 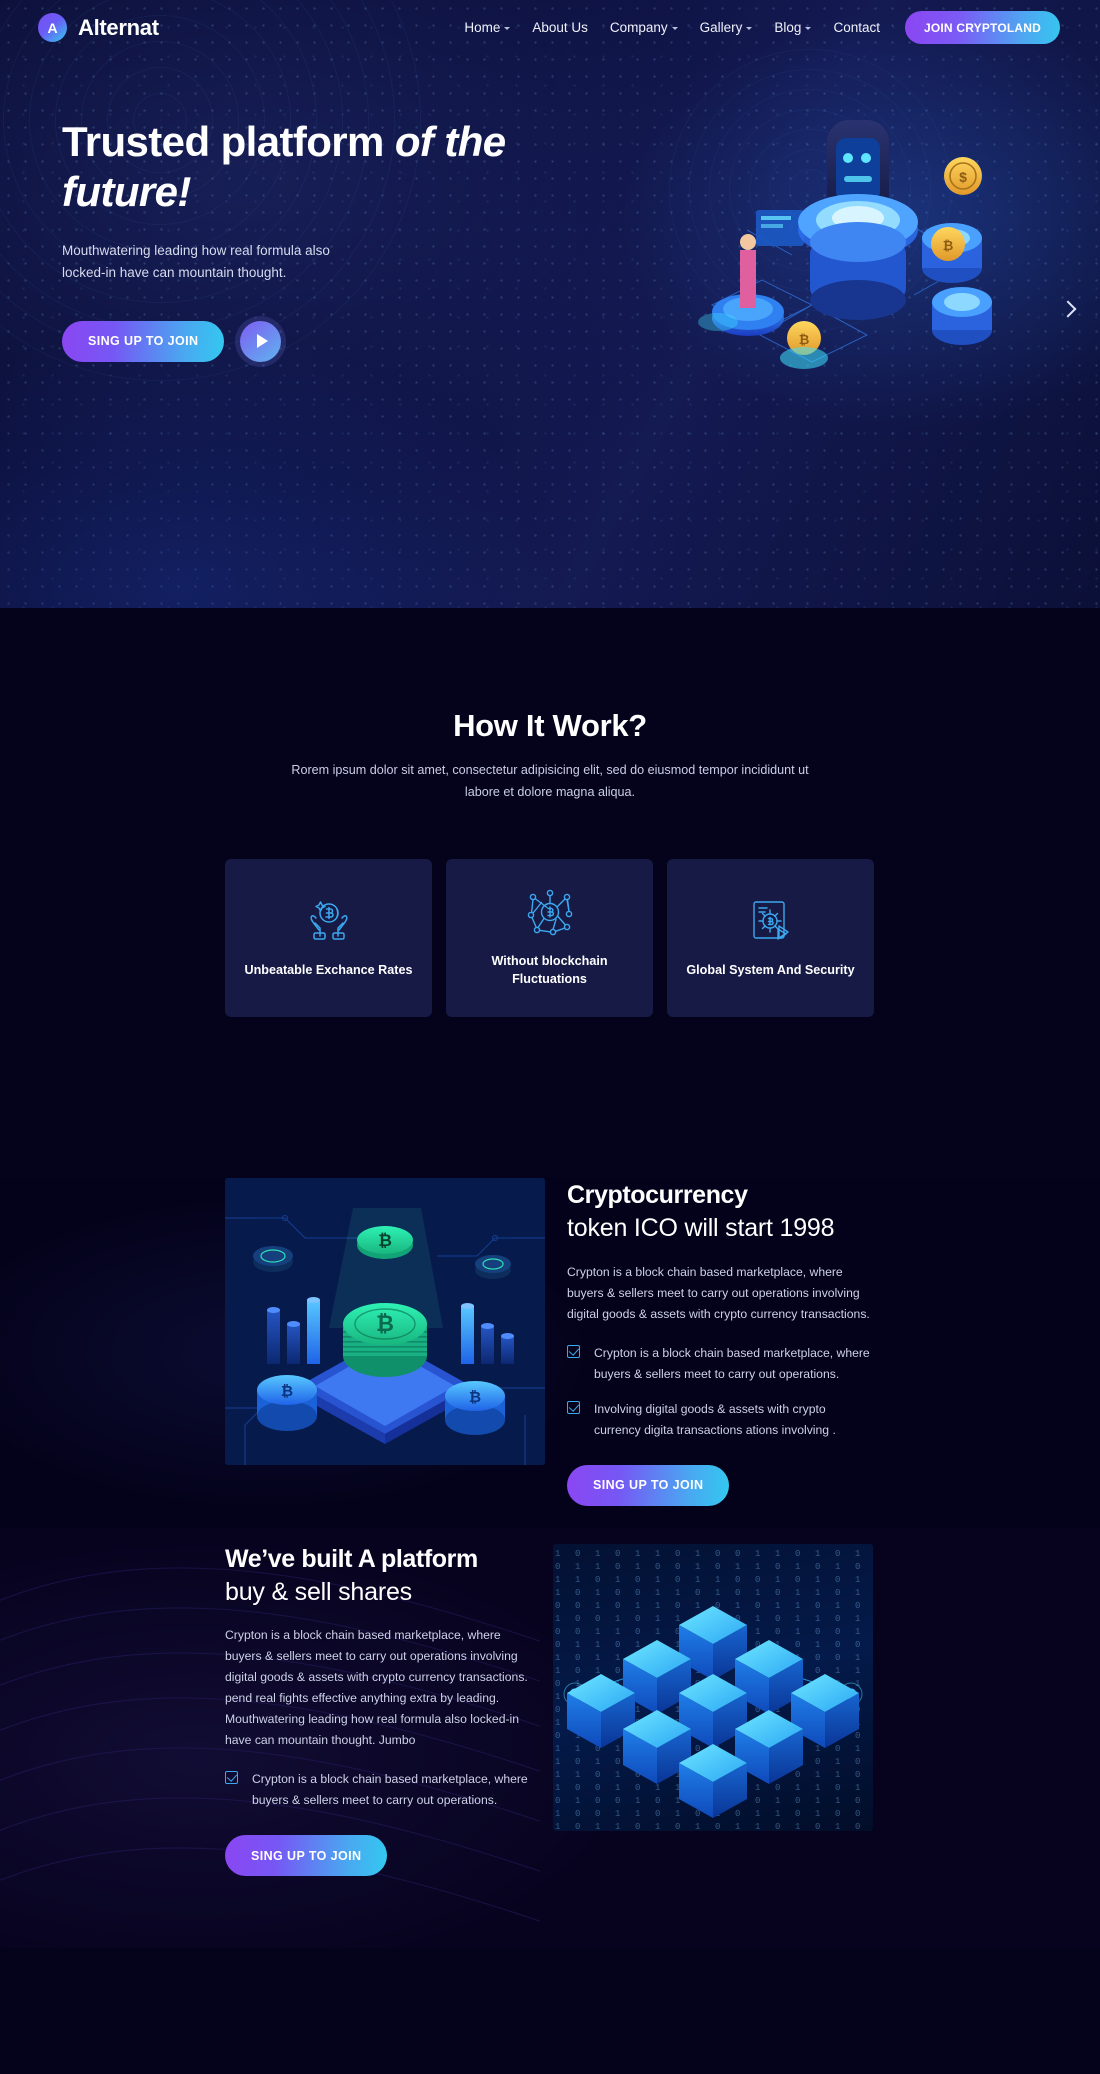 I want to click on cryptocurrency-signup-button: SING UP TO JOIN, so click(x=648, y=1485).